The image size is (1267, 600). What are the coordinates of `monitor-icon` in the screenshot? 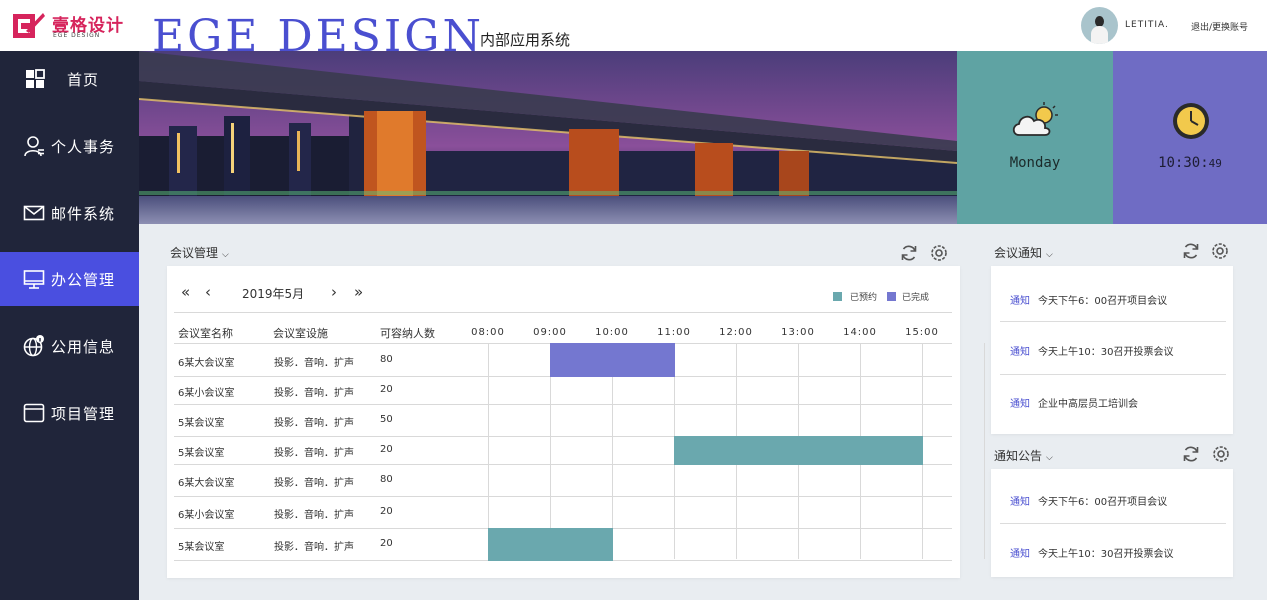 It's located at (34, 279).